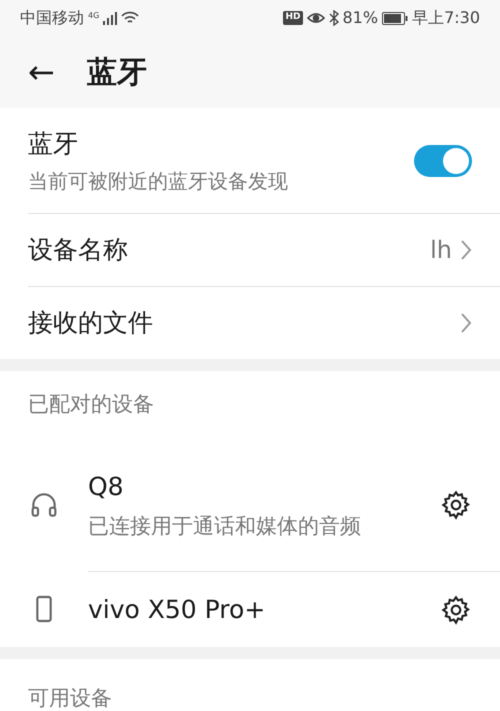 The width and height of the screenshot is (500, 711). Describe the element at coordinates (130, 18) in the screenshot. I see `wifi-icon` at that location.